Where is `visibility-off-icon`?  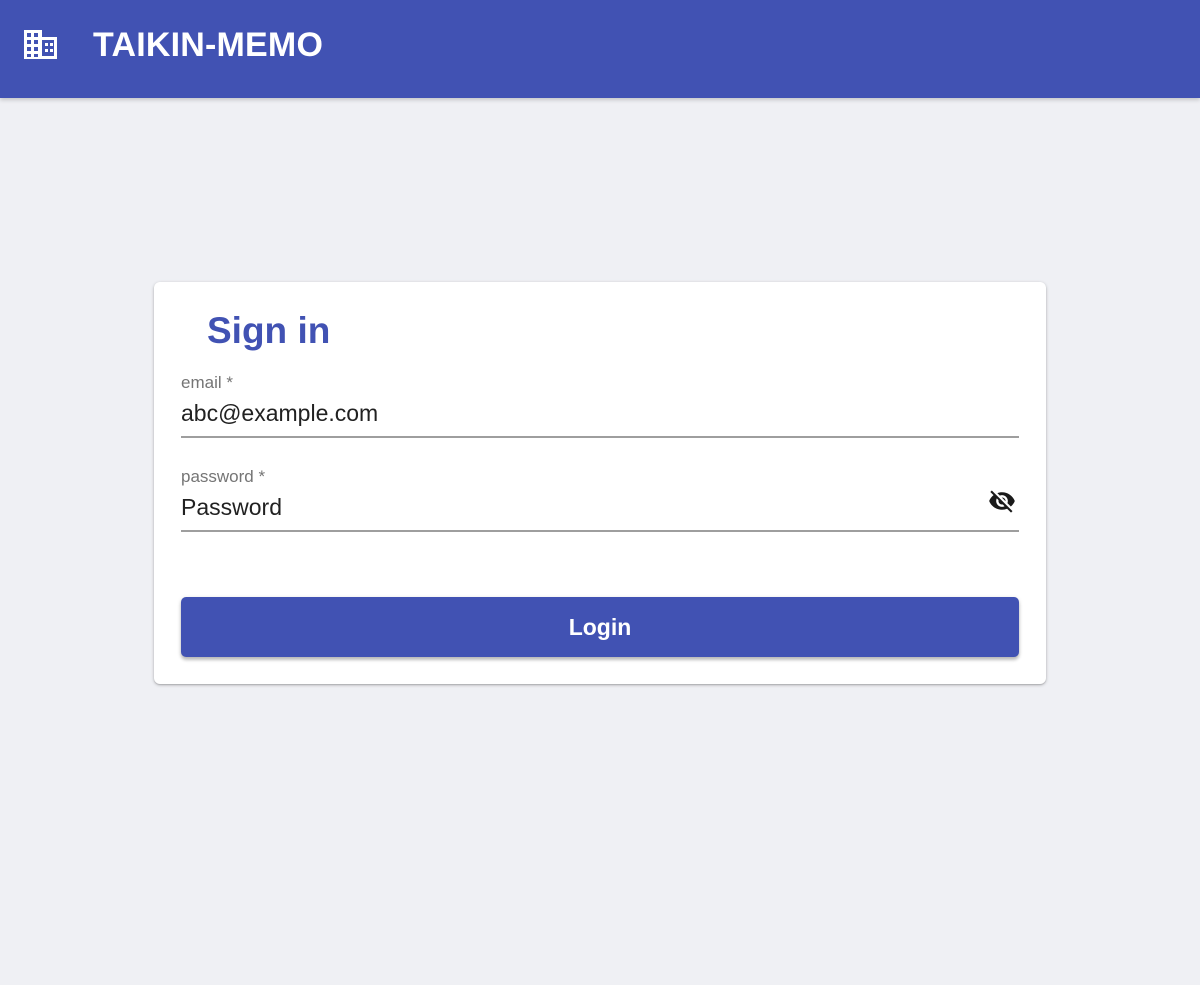
visibility-off-icon is located at coordinates (1002, 501).